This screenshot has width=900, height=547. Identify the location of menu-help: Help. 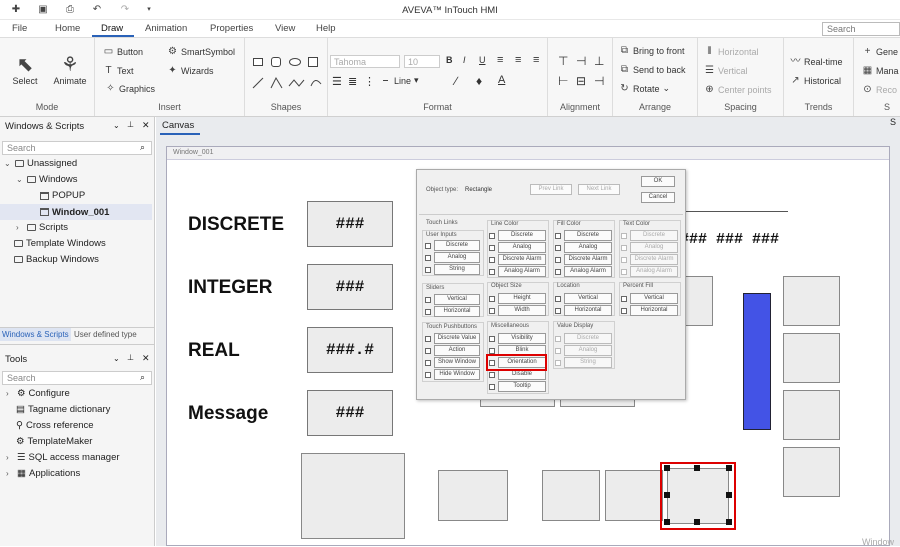
(326, 28).